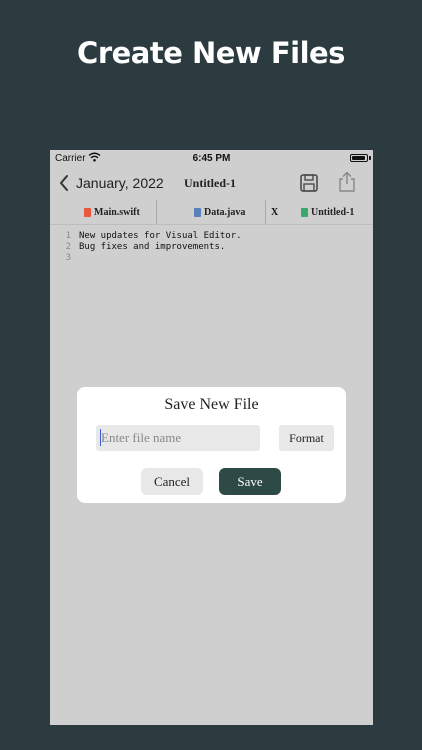 The image size is (422, 750). I want to click on back-button-label: January, 2022, so click(120, 183).